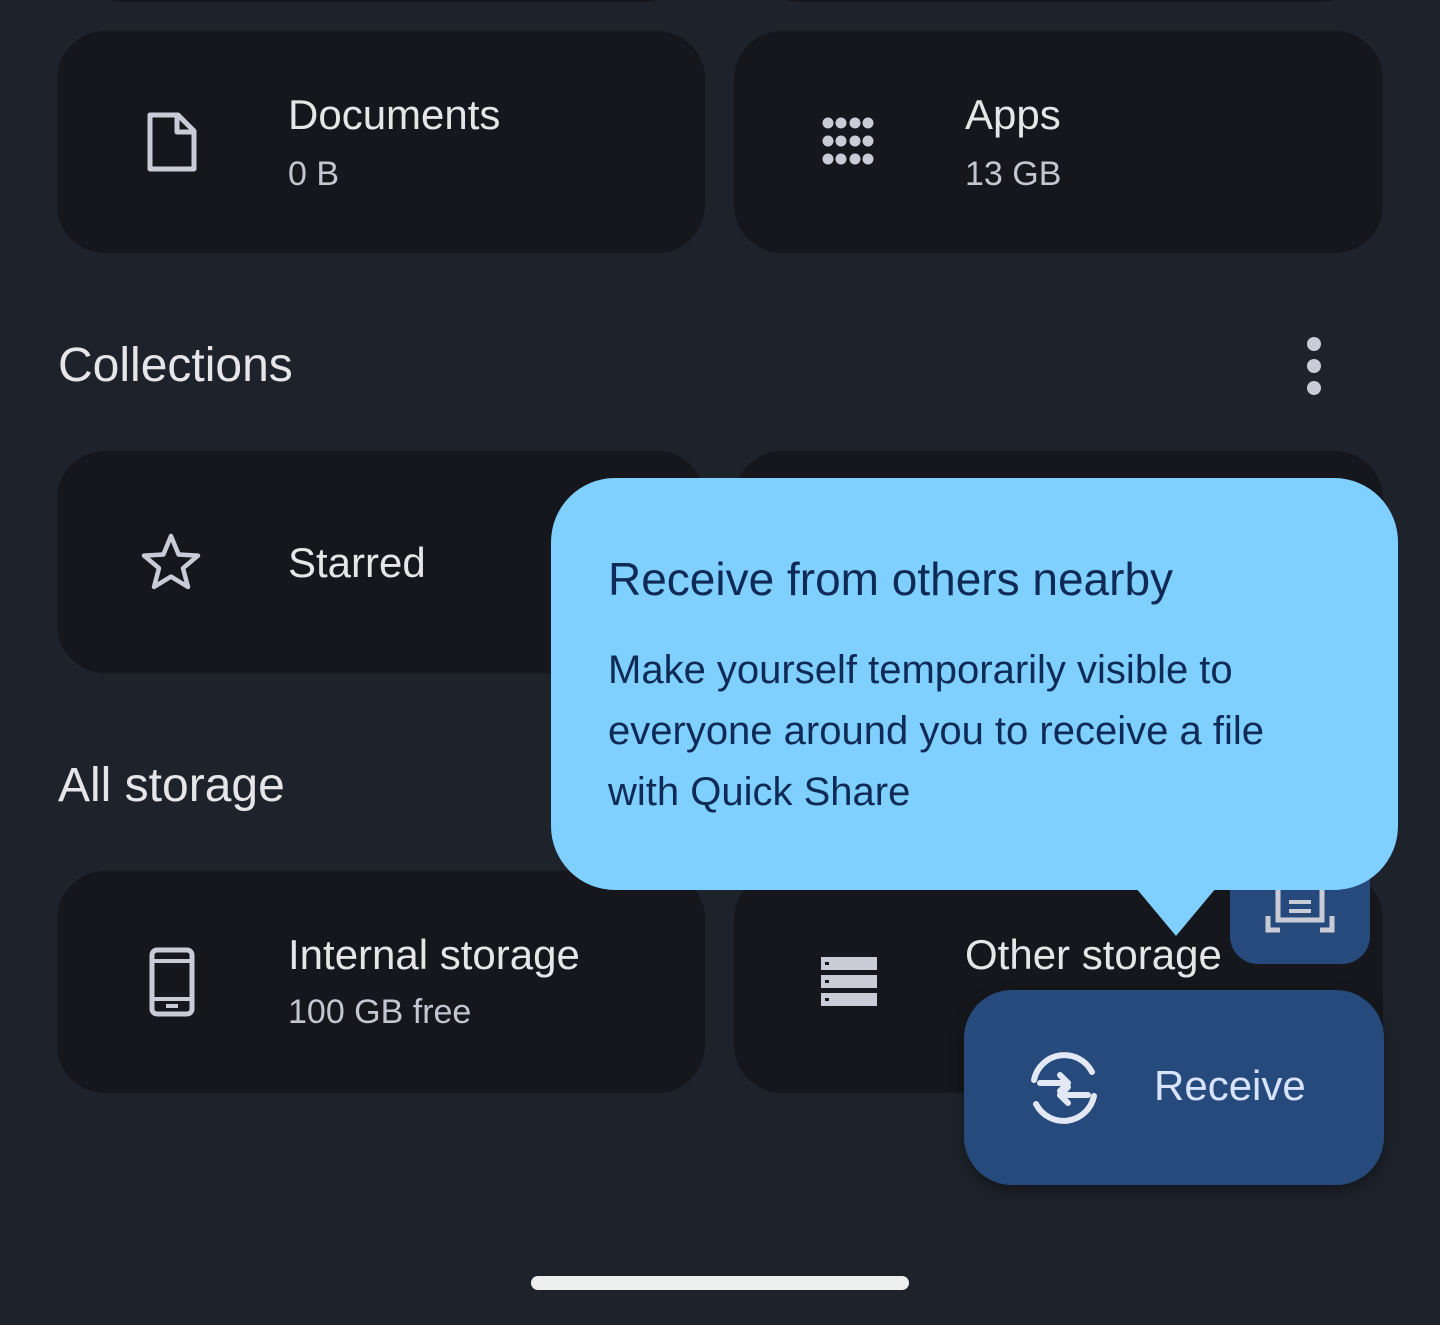 This screenshot has width=1440, height=1325. What do you see at coordinates (175, 365) in the screenshot?
I see `collections-heading: Collections` at bounding box center [175, 365].